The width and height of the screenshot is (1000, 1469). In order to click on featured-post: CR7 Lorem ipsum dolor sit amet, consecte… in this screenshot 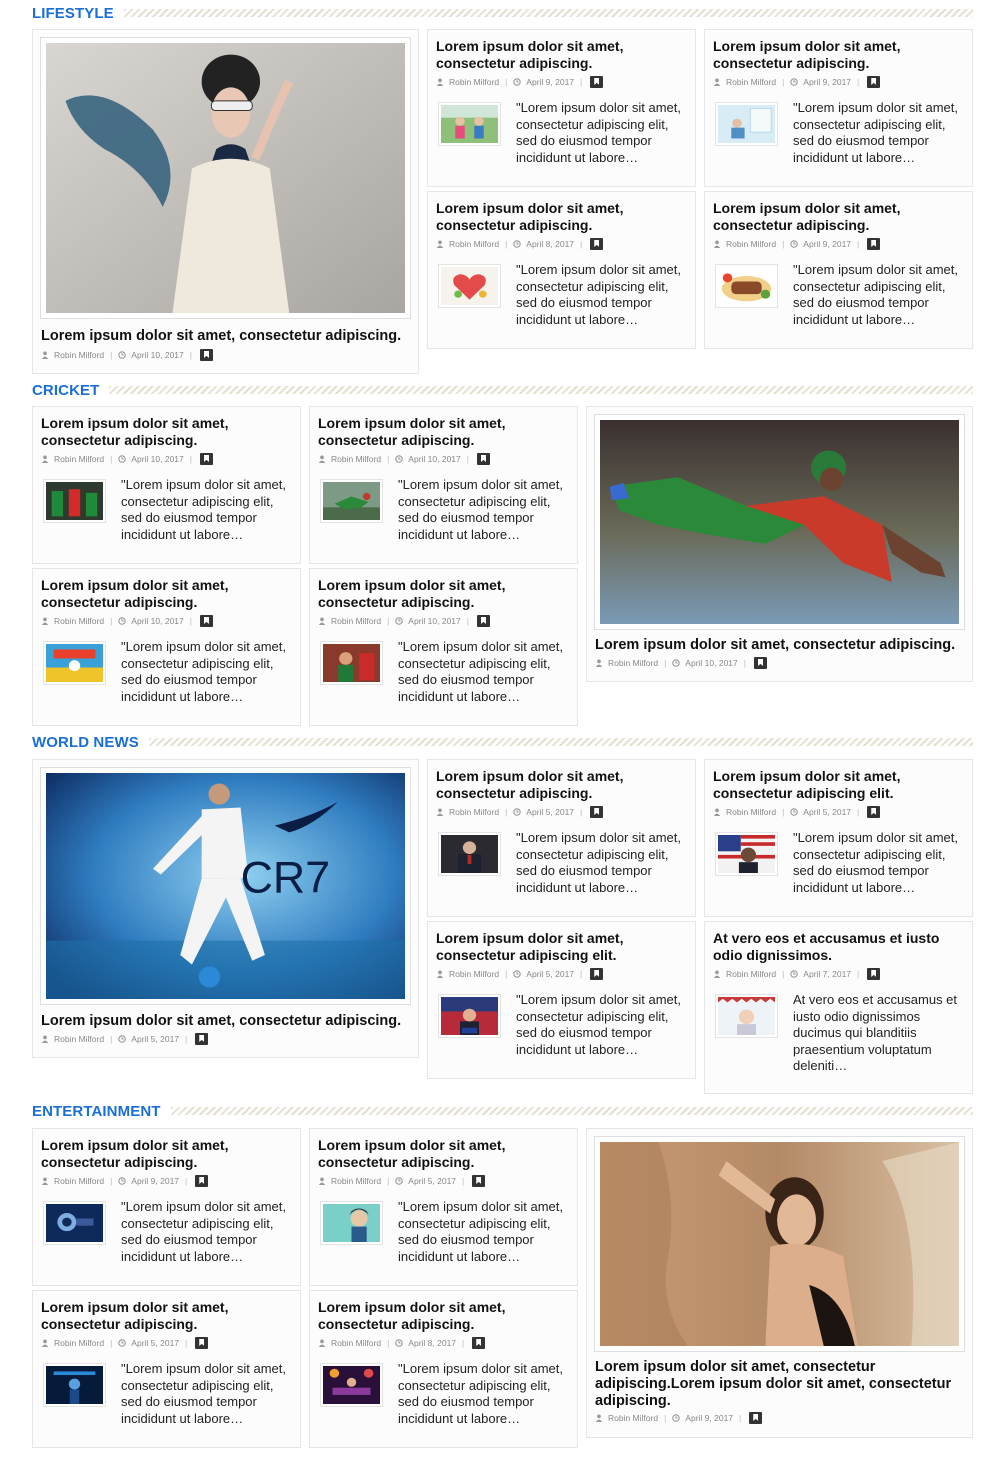, I will do `click(225, 908)`.